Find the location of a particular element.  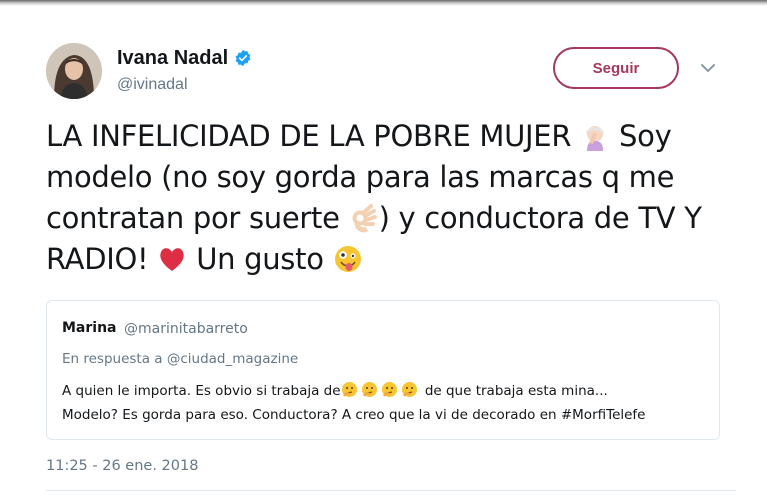

chevron-down-icon is located at coordinates (708, 67).